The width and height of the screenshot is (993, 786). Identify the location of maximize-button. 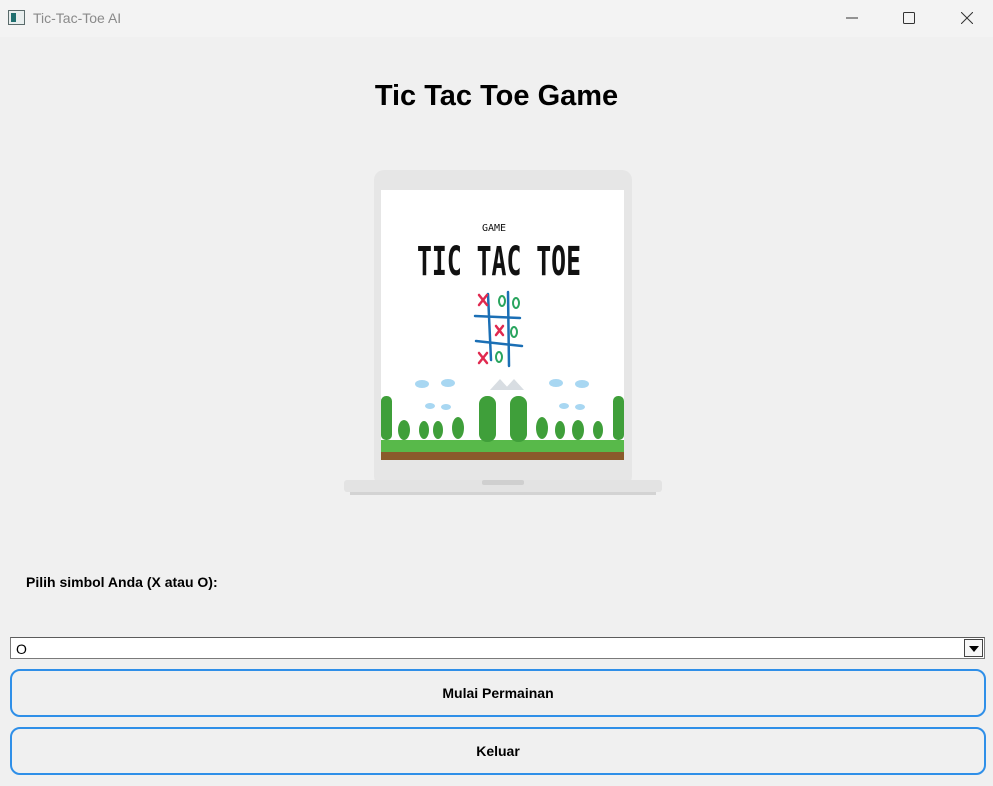
(909, 18).